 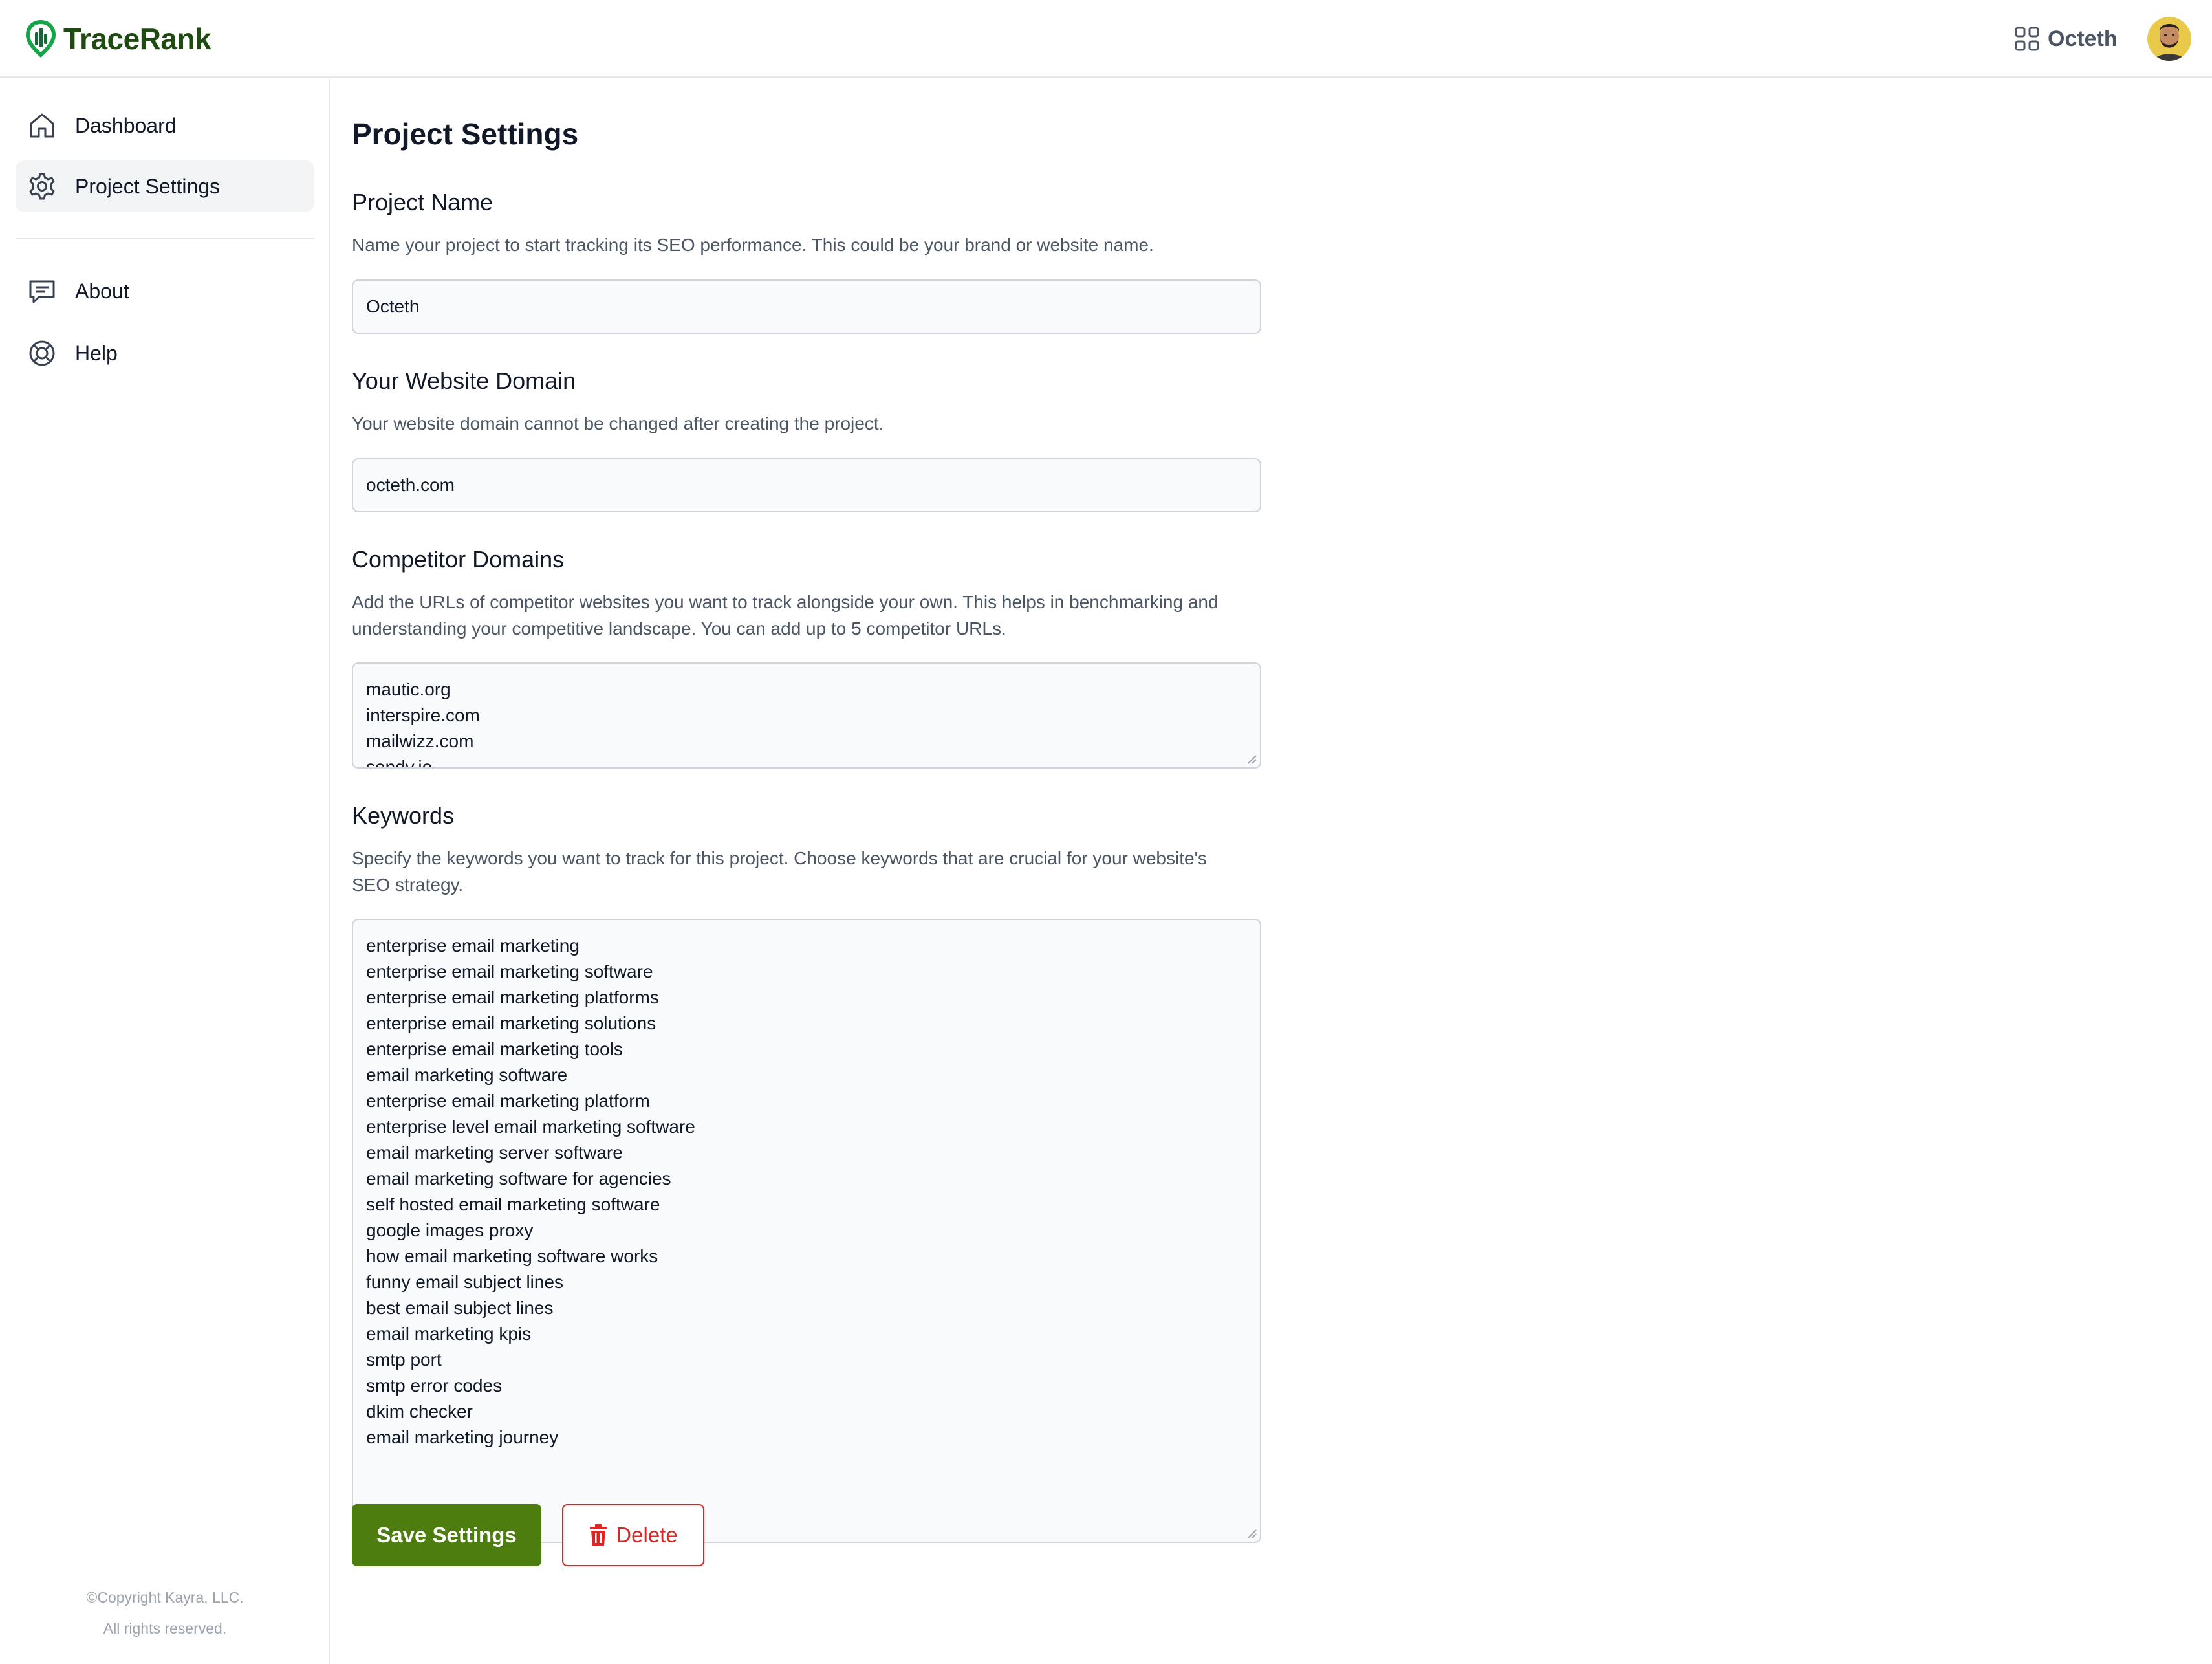 I want to click on user-avatar-icon, so click(x=2169, y=39).